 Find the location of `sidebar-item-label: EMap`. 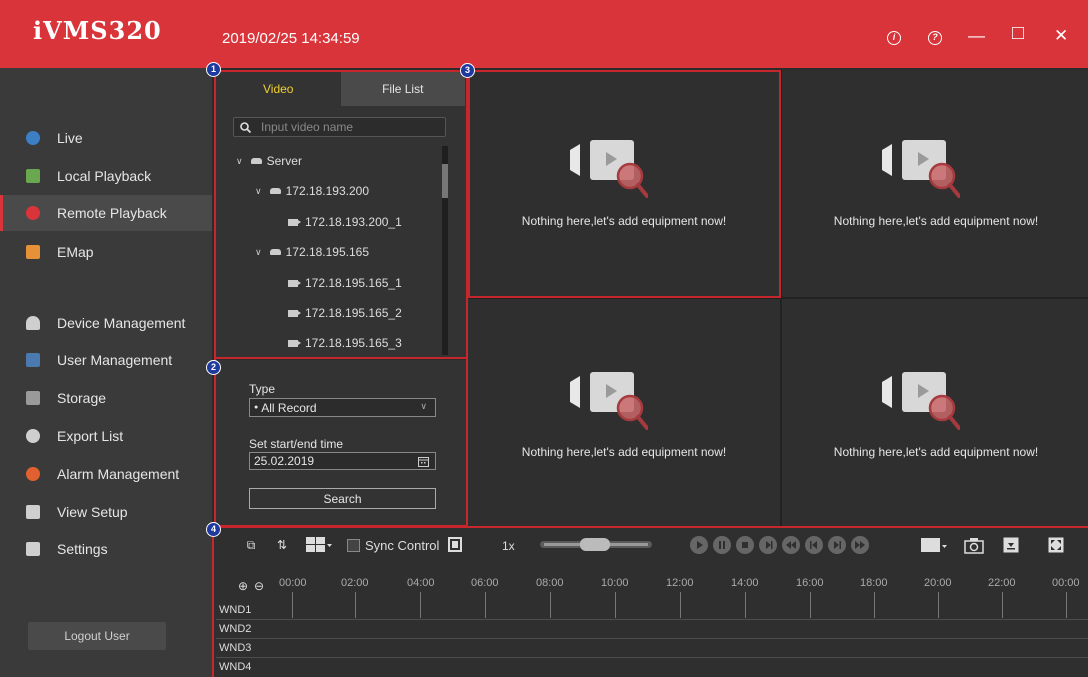

sidebar-item-label: EMap is located at coordinates (75, 252).